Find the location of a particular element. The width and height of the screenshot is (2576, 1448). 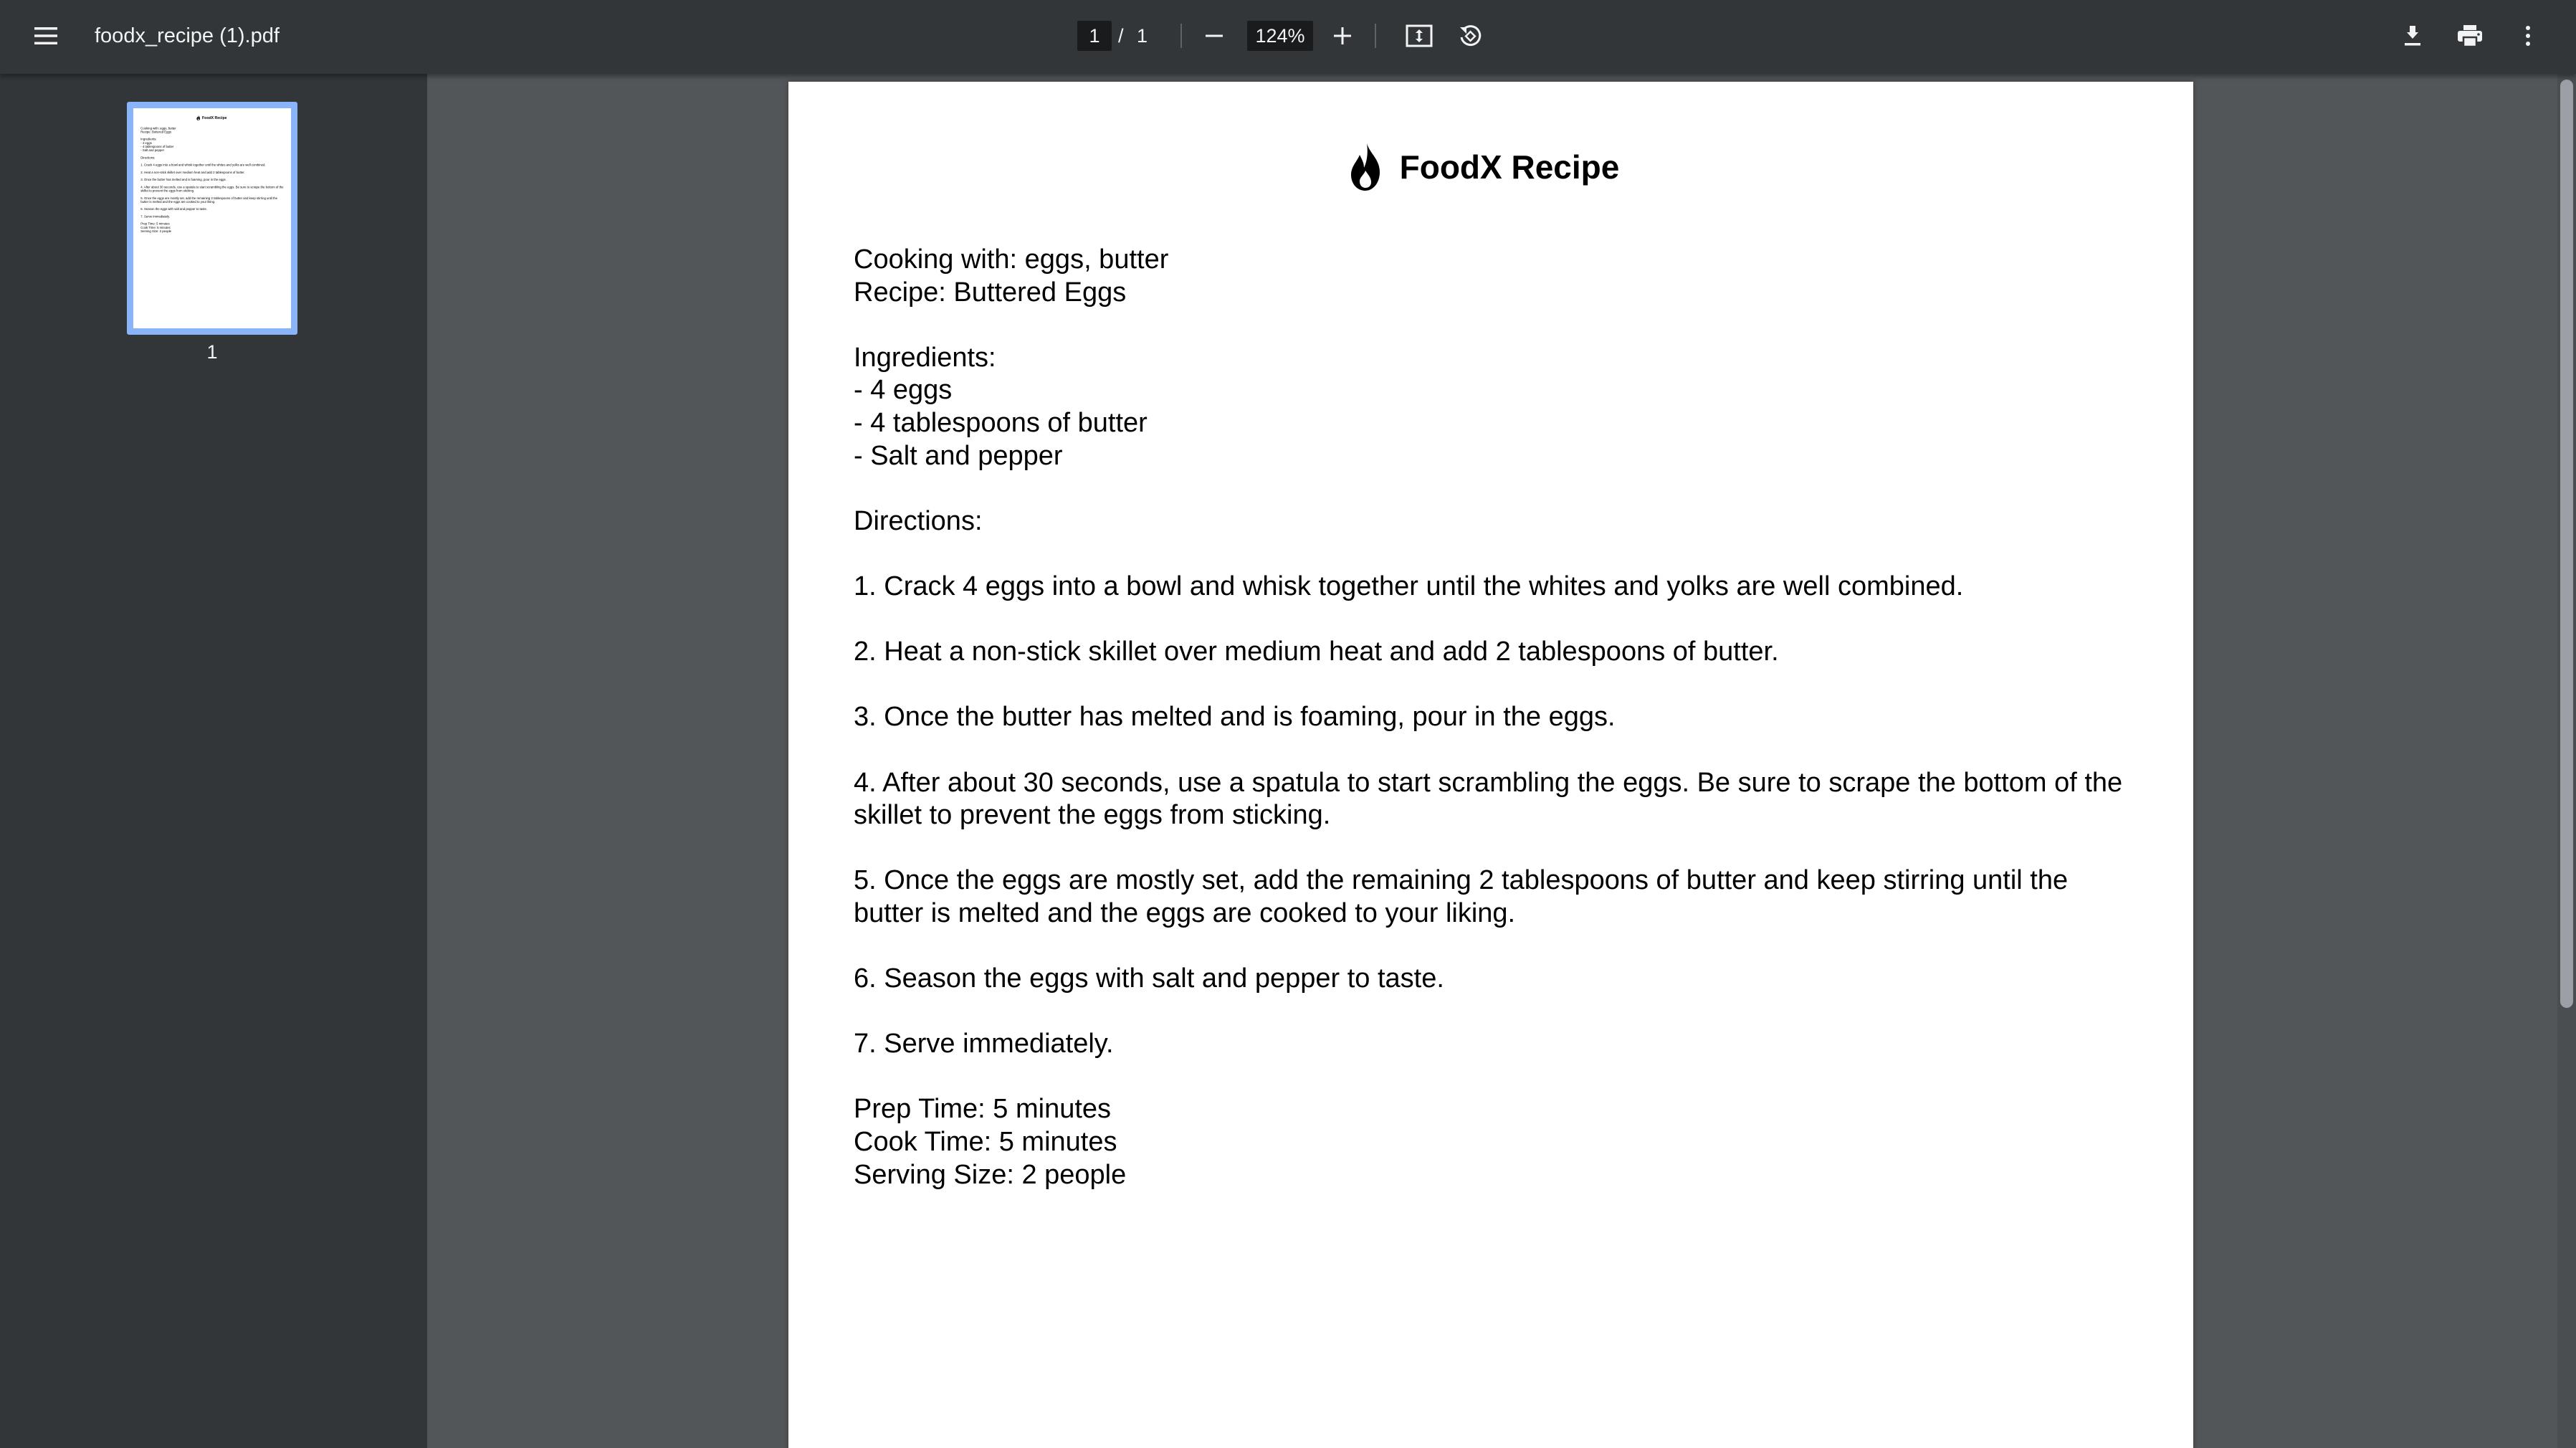

pdf-toolbar: foodx_recipe (1).pdf / 1 is located at coordinates (1288, 37).